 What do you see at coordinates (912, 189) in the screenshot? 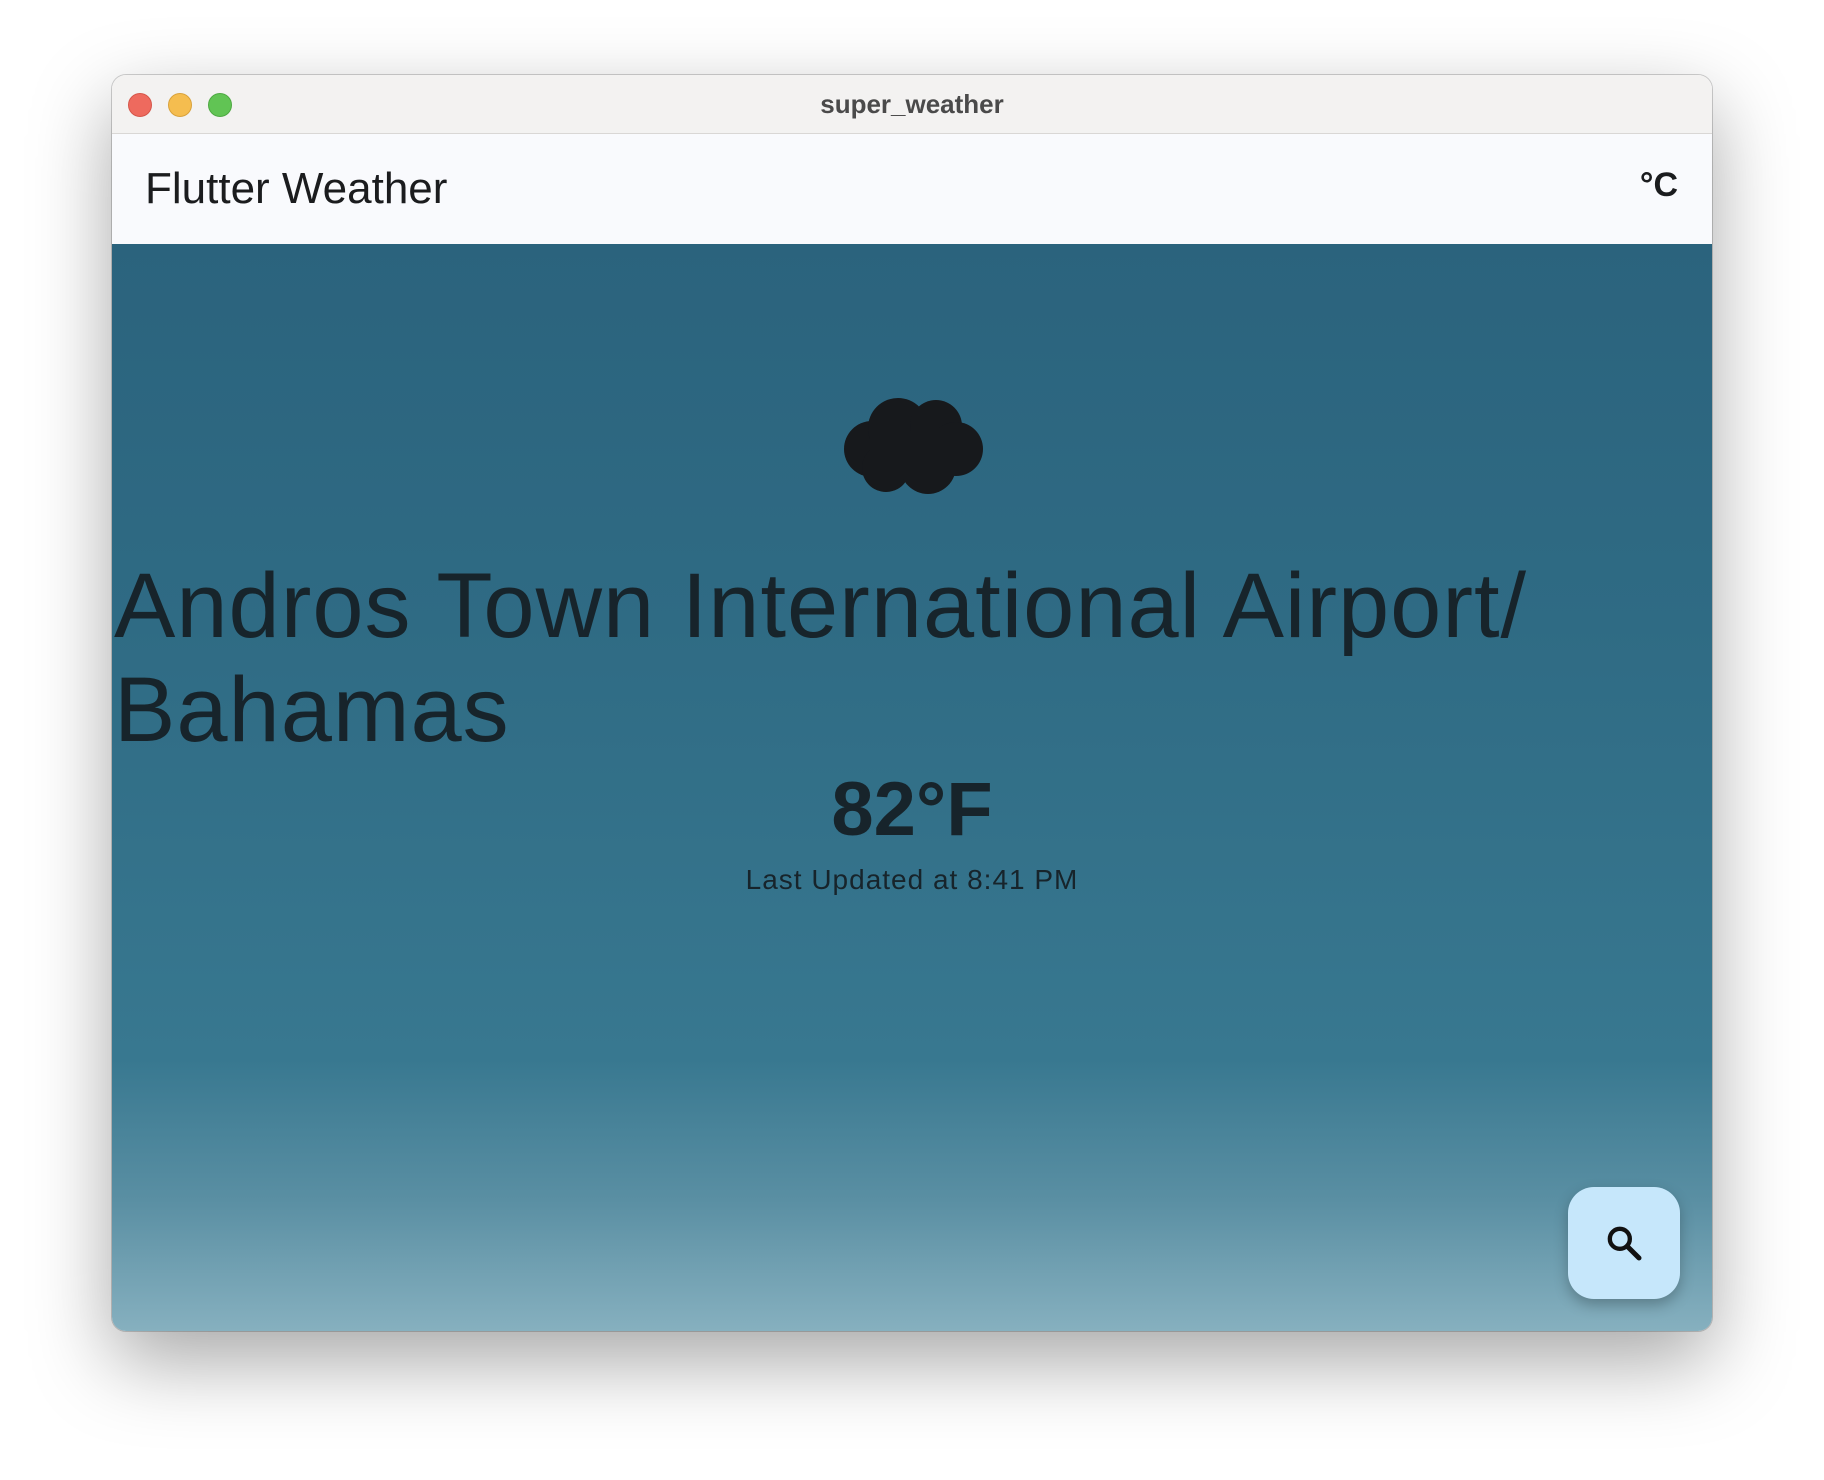
I see `app-bar: Flutter Weather °C` at bounding box center [912, 189].